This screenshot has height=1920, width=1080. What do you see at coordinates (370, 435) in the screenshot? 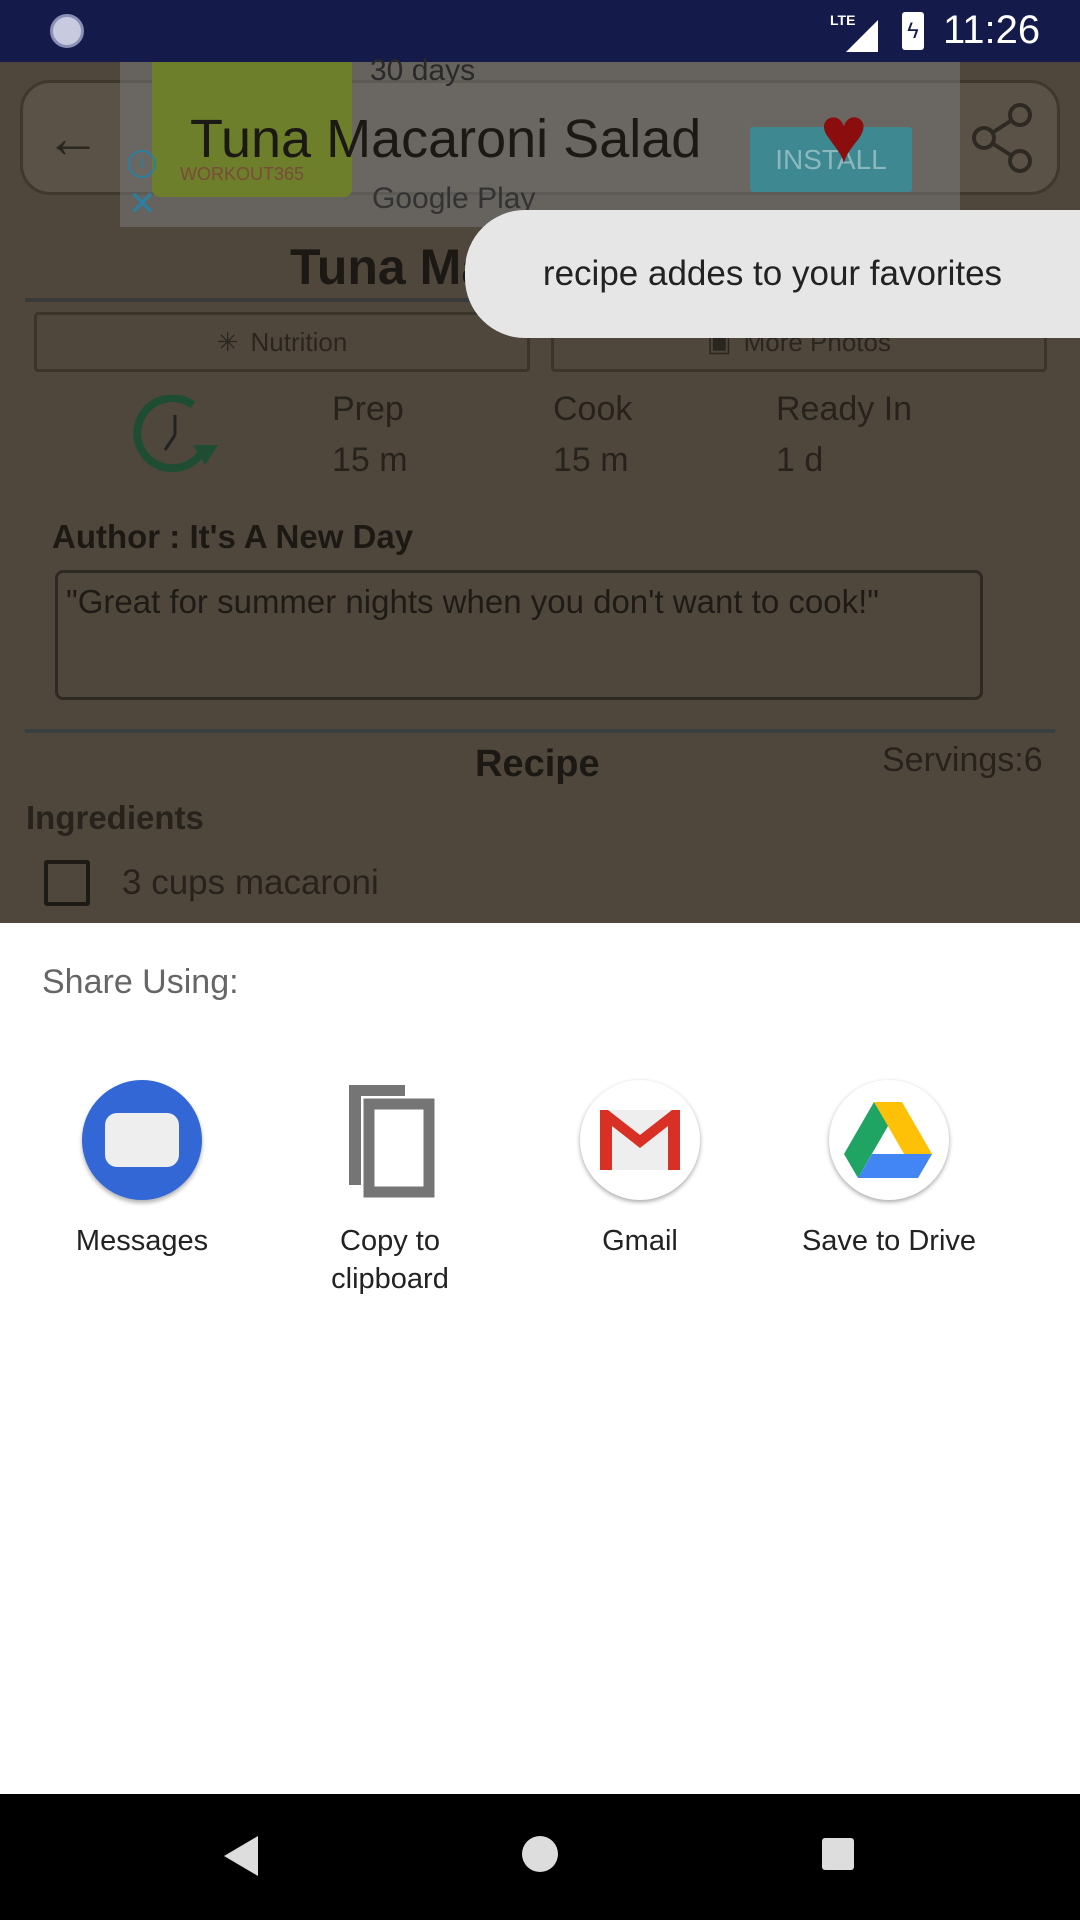
I see `prep-time: Prep 15 m` at bounding box center [370, 435].